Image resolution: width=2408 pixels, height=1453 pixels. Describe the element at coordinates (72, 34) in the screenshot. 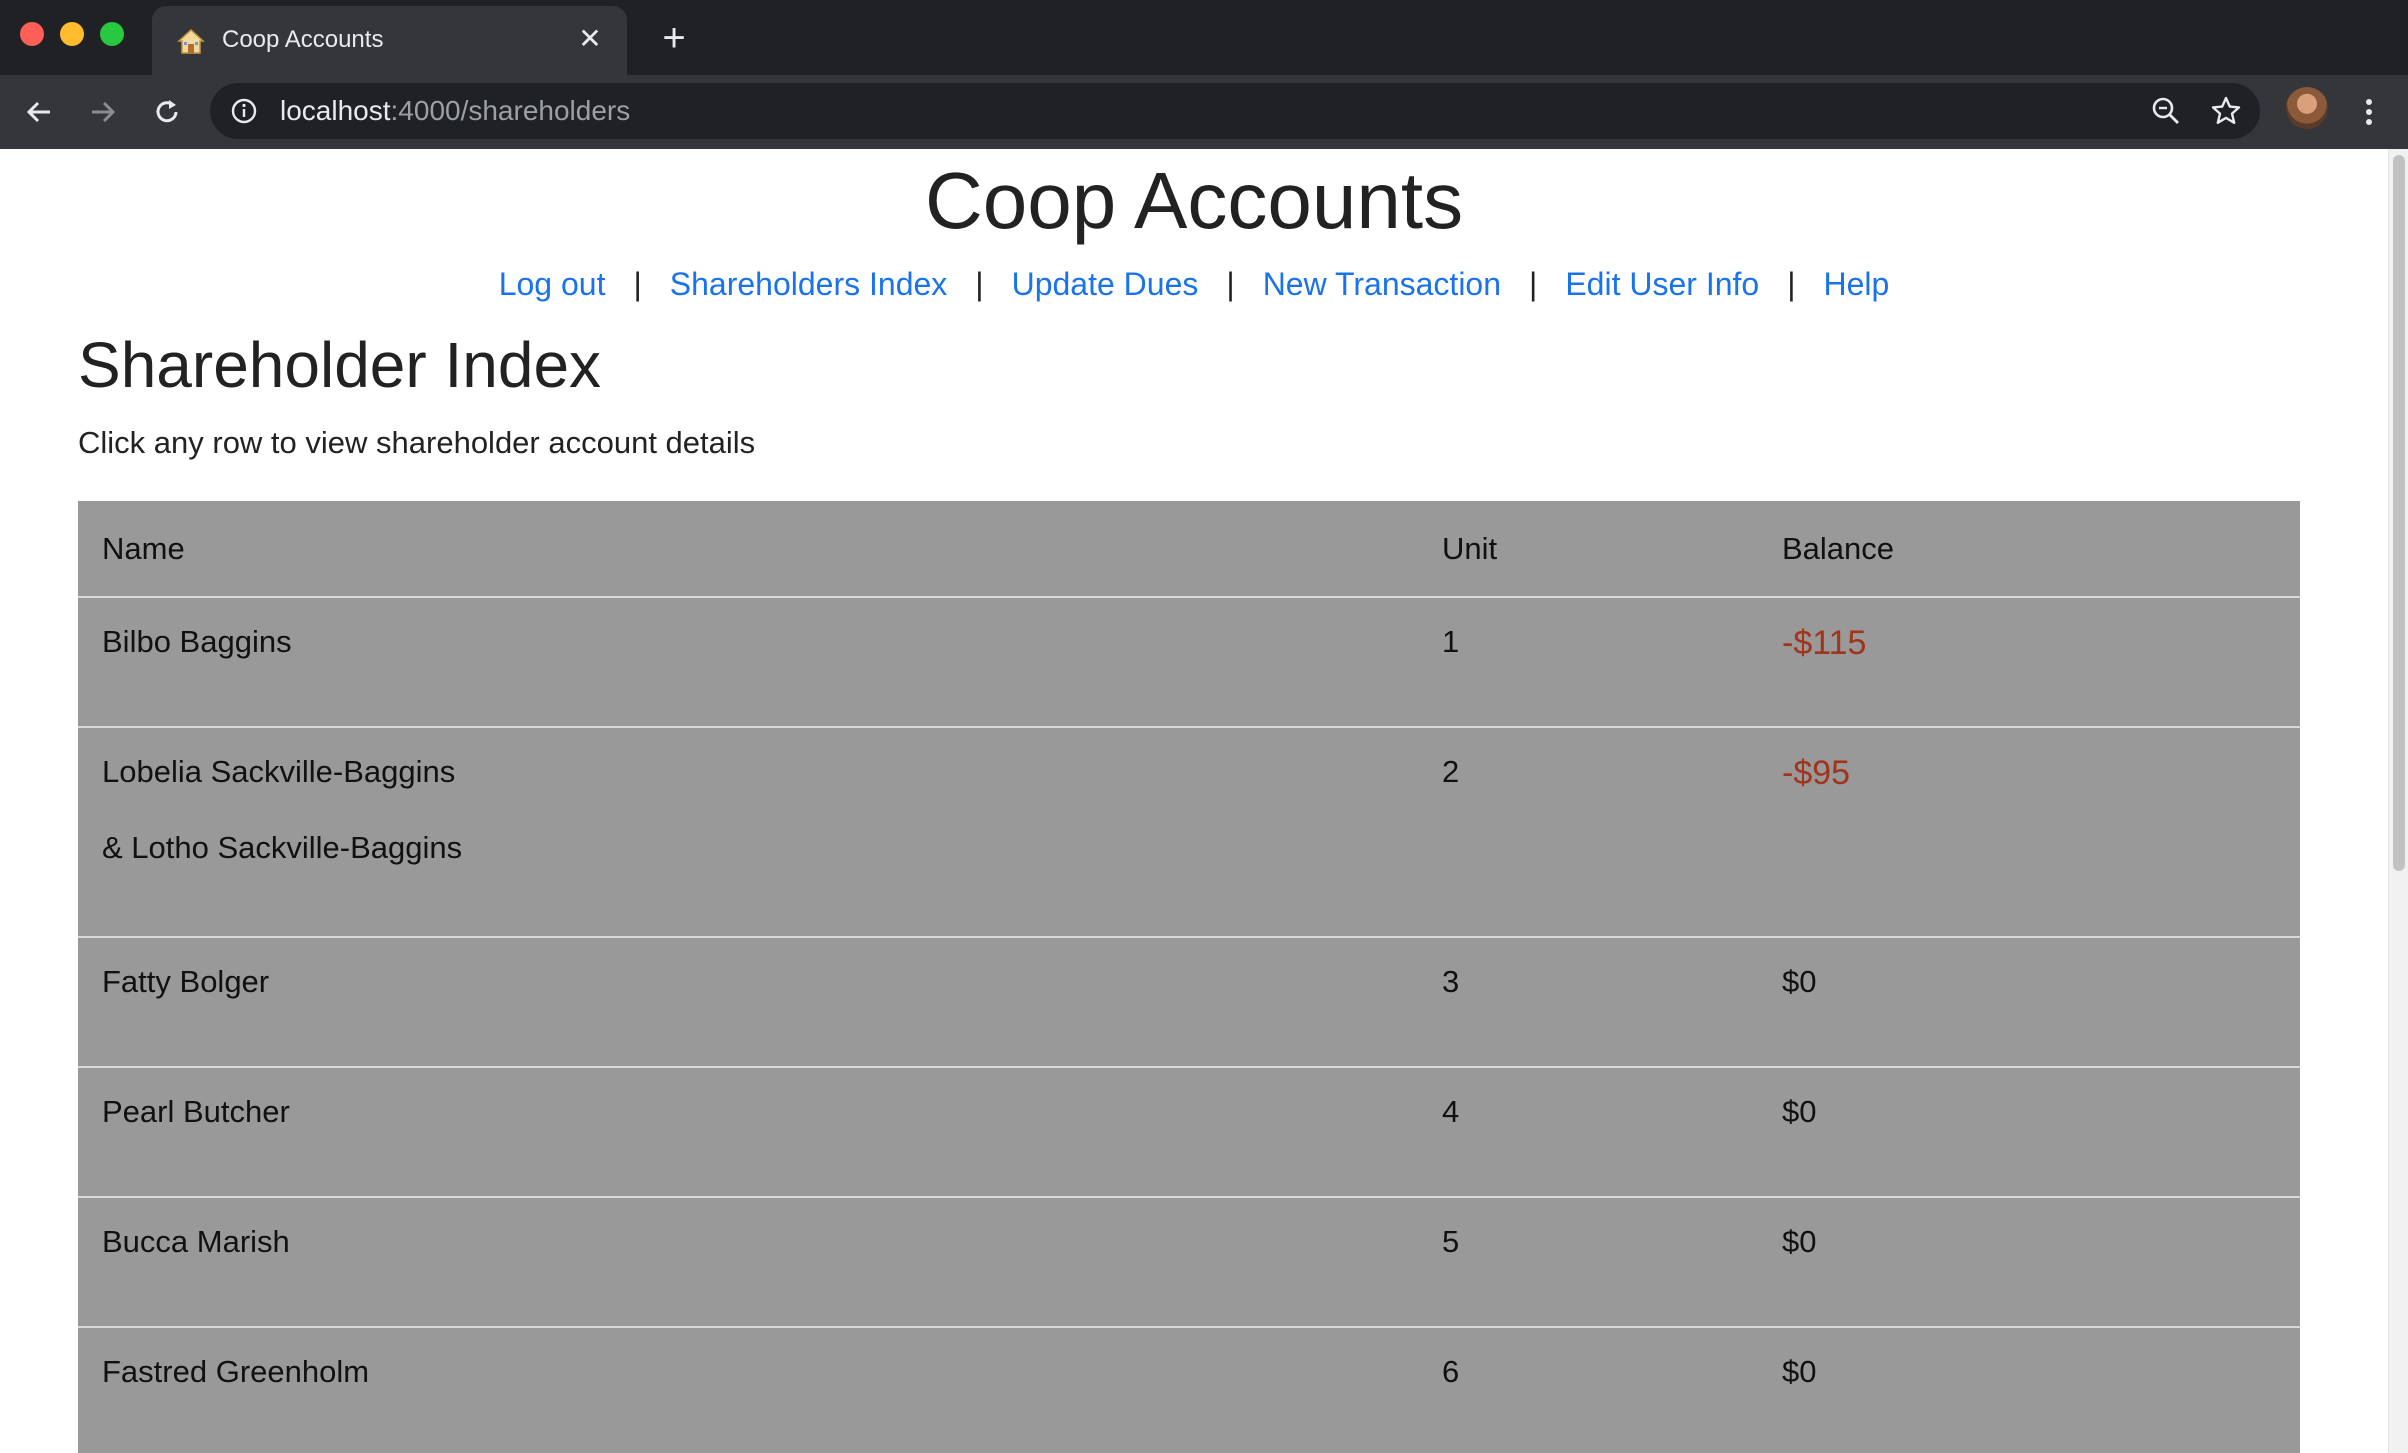

I see `window-minimize-button` at that location.